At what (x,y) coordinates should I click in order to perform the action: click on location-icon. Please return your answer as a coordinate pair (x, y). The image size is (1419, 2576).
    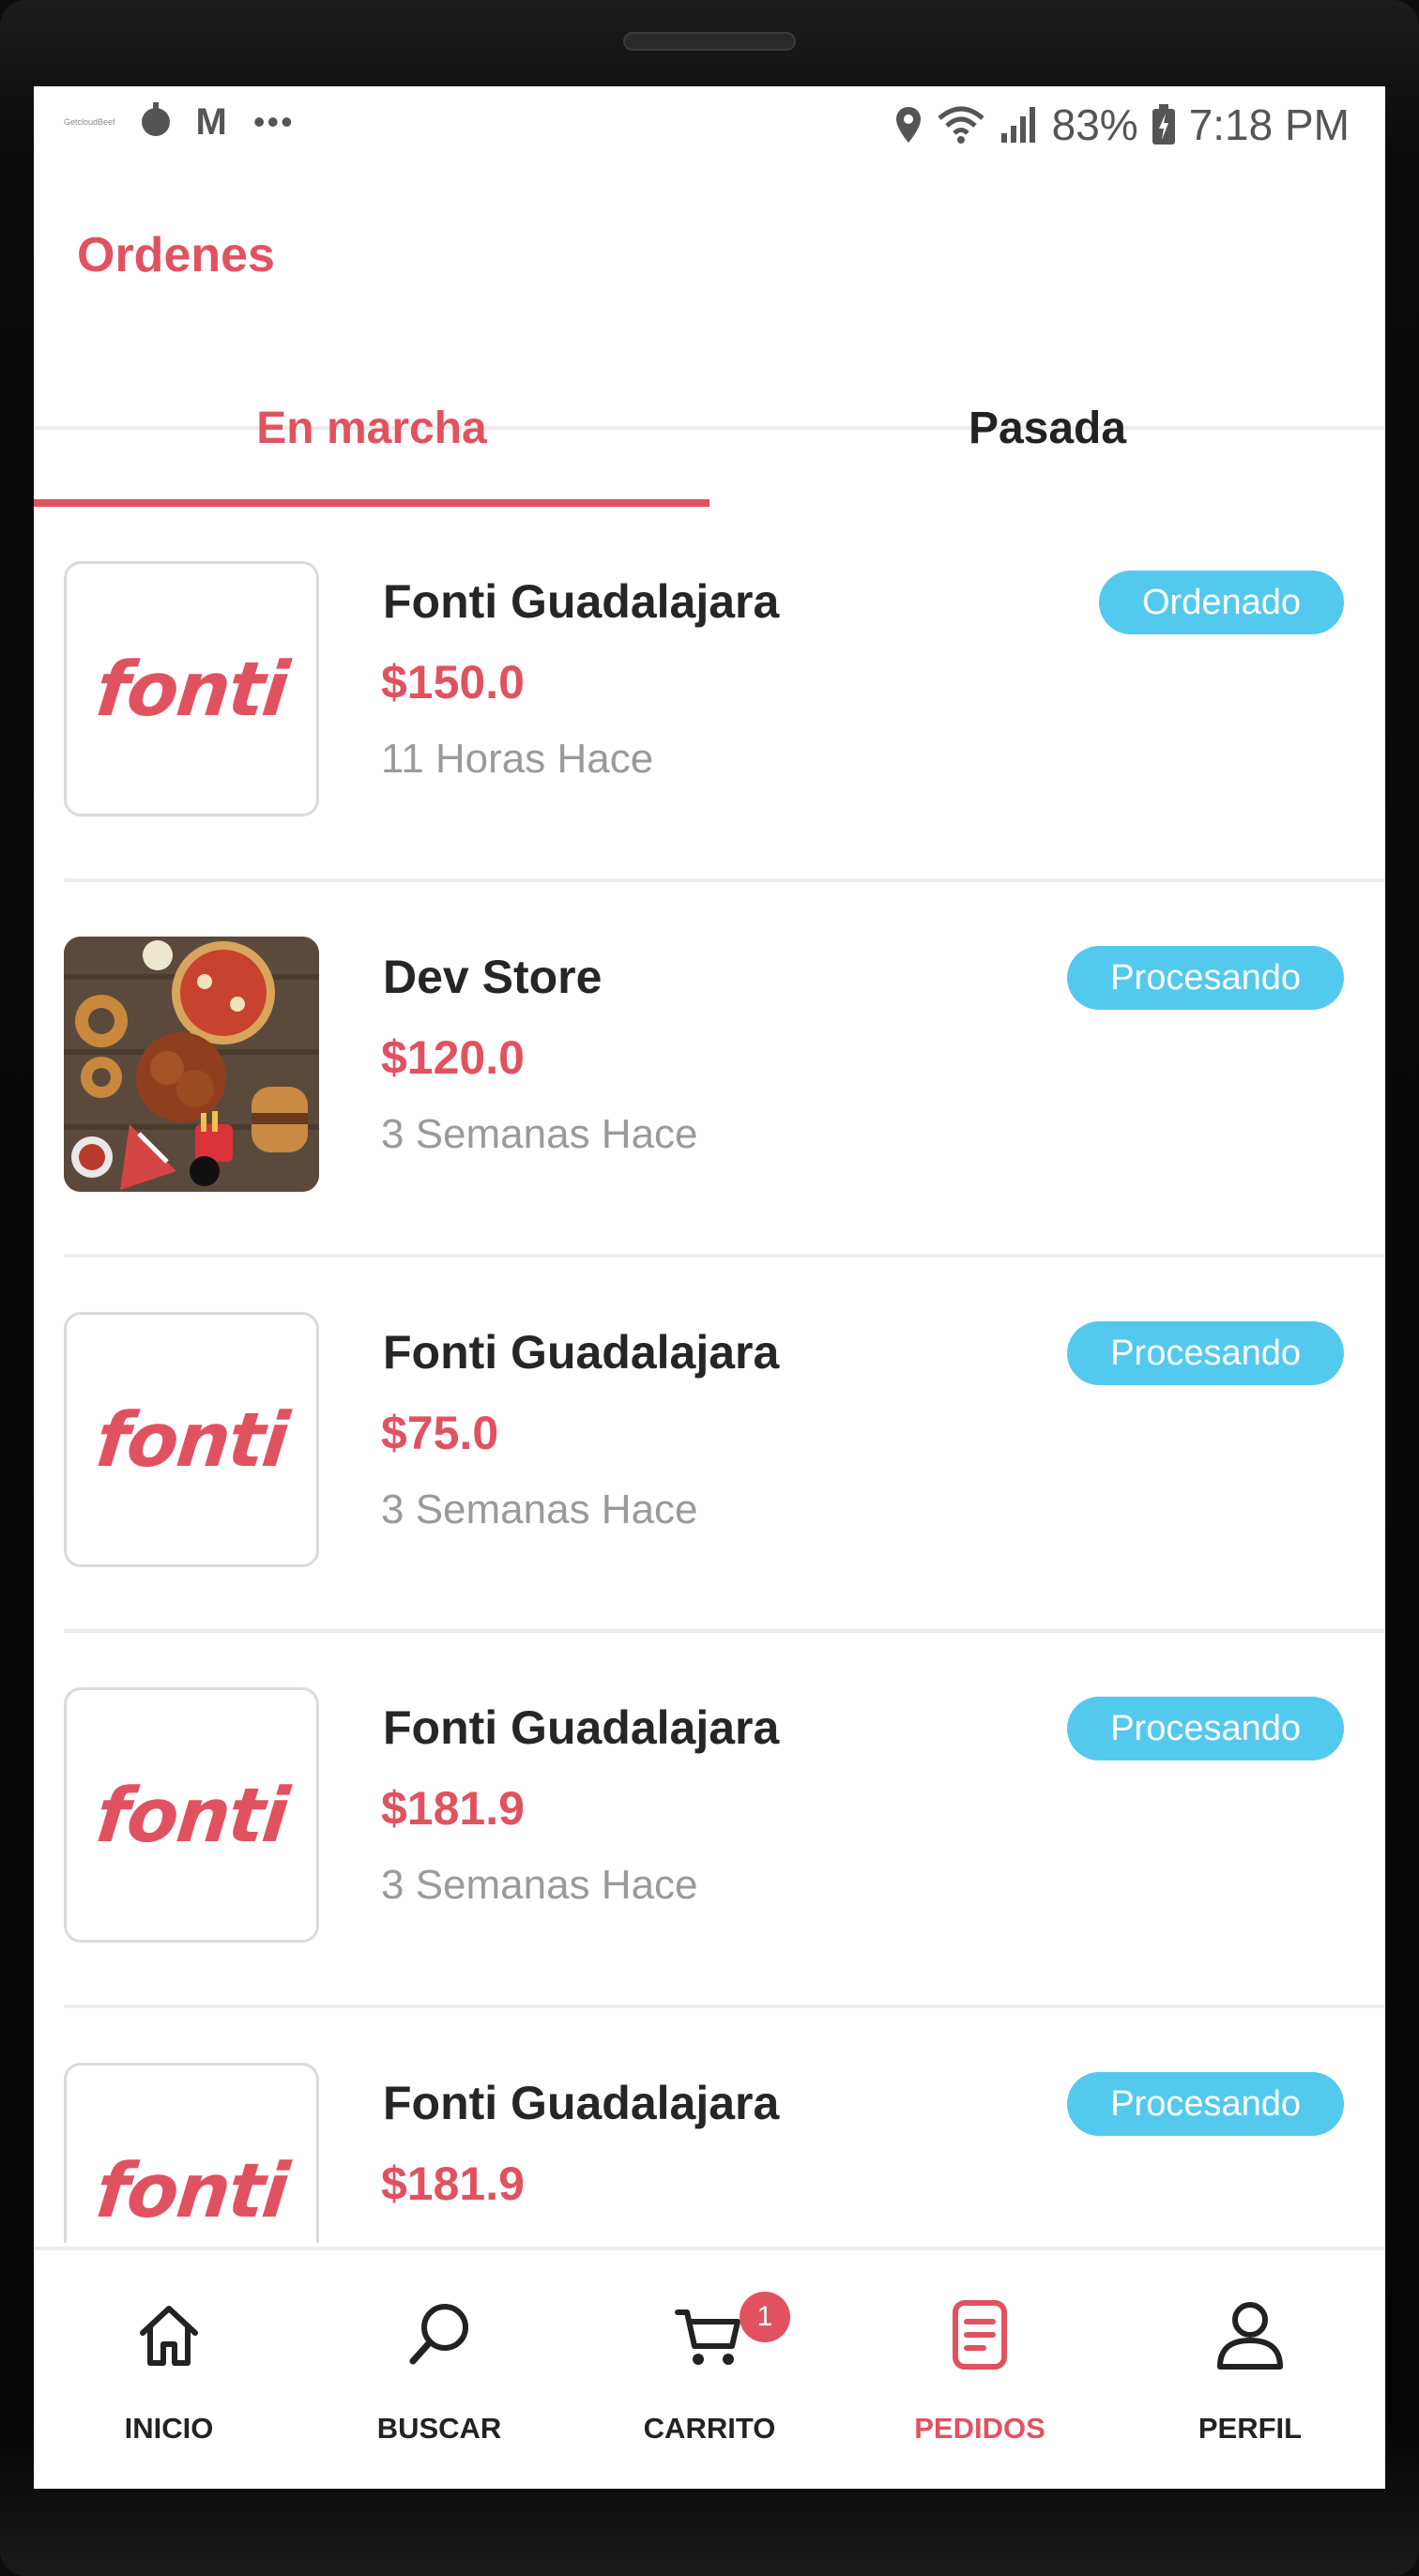
    Looking at the image, I should click on (908, 125).